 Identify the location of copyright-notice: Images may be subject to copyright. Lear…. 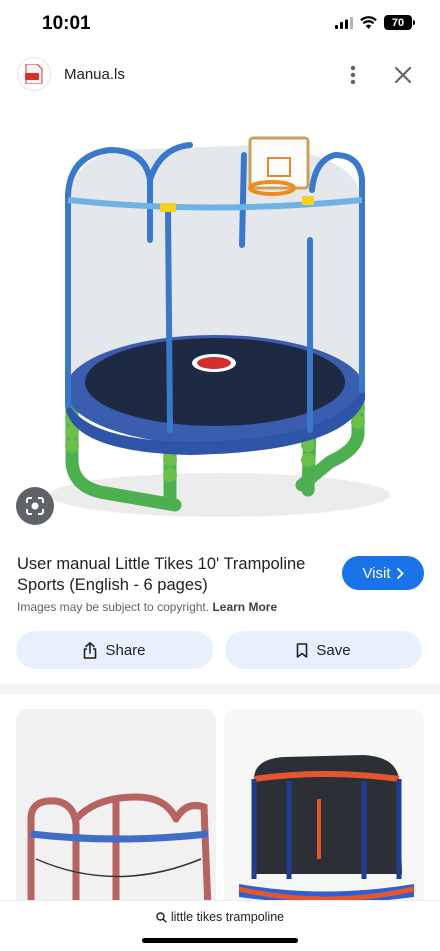
(147, 607).